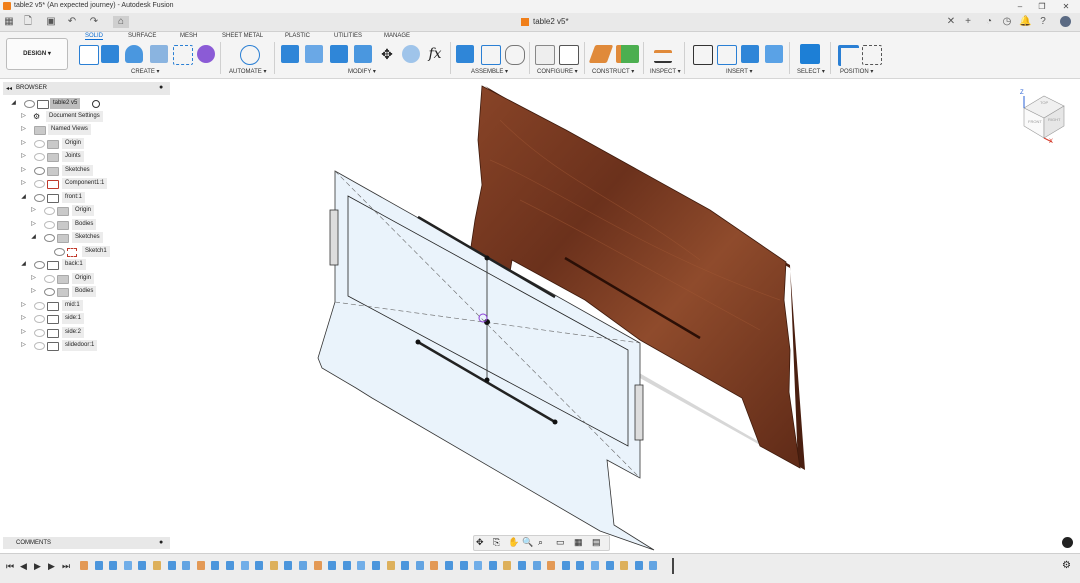 This screenshot has height=583, width=1080. Describe the element at coordinates (9, 22) in the screenshot. I see `apps-grid-icon: ▦` at that location.